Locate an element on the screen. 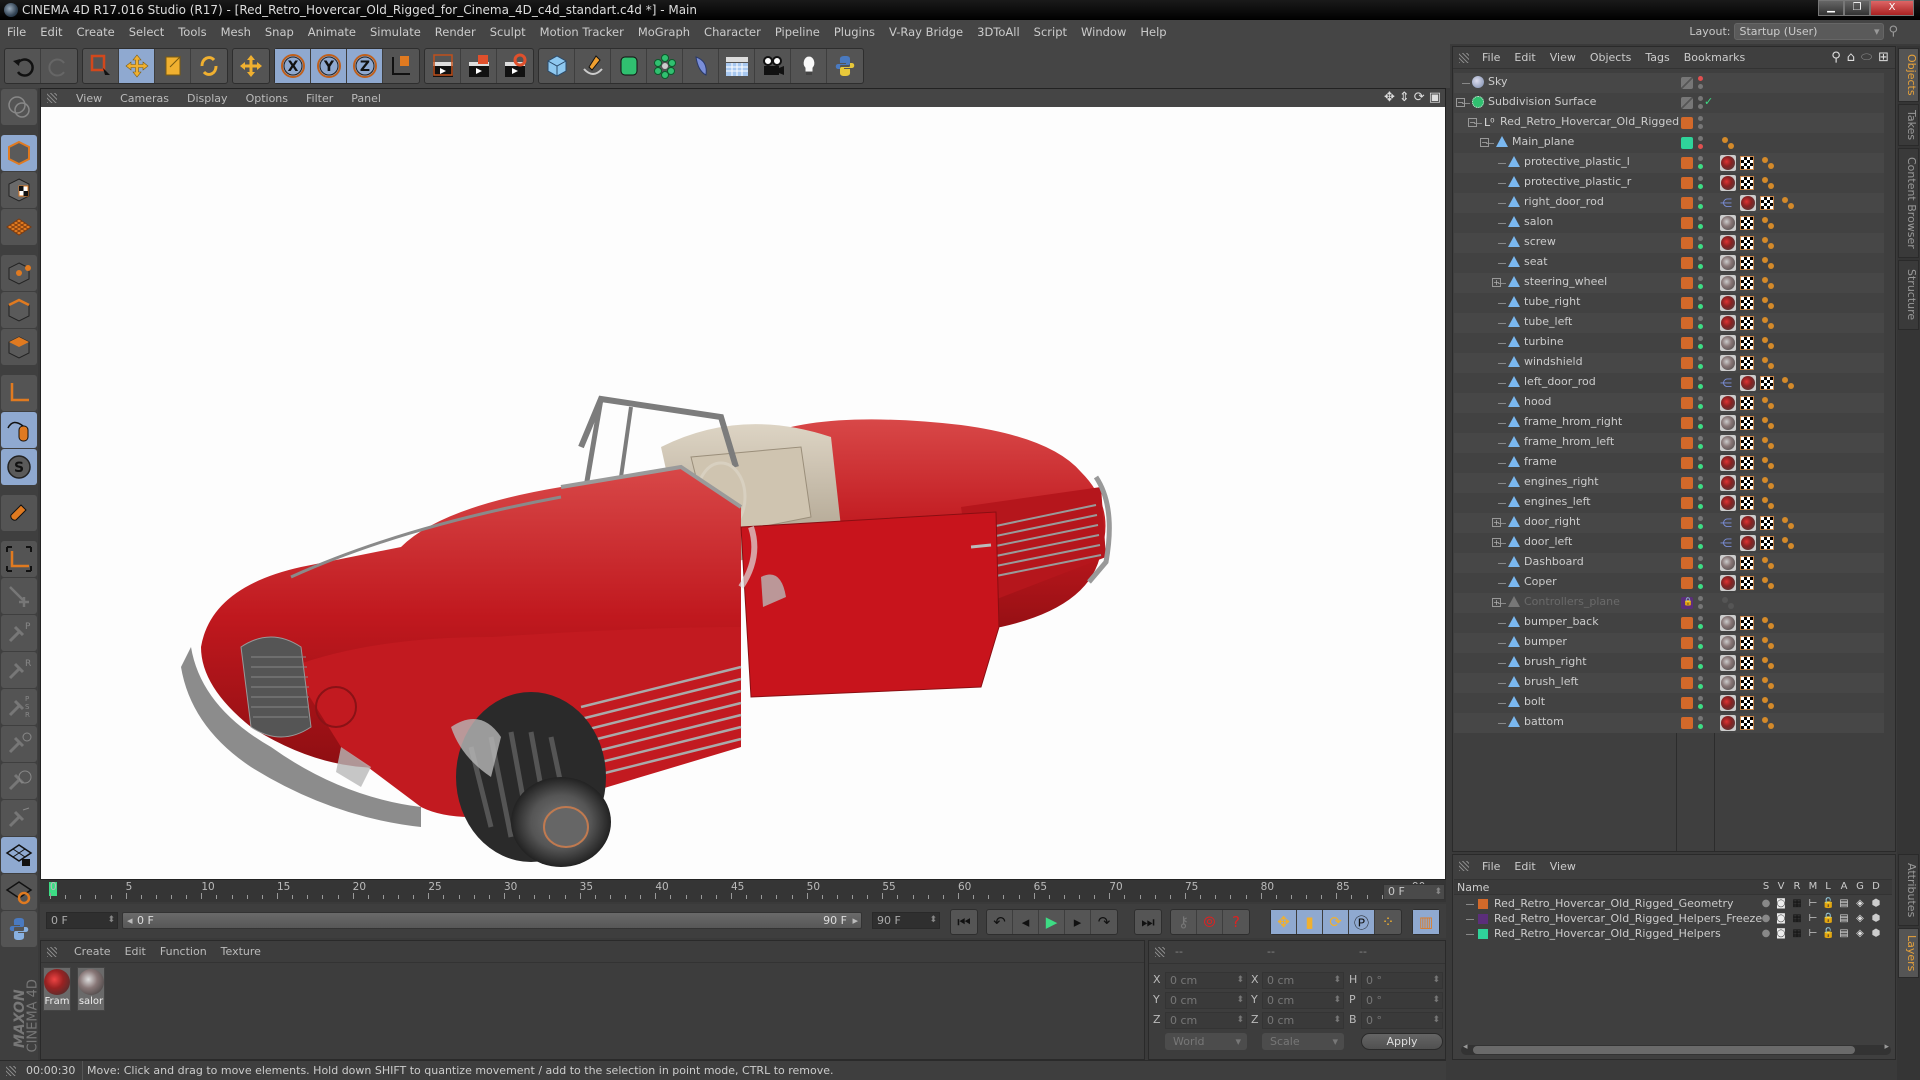 Image resolution: width=1920 pixels, height=1080 pixels. menu-3dtoall: 3DToAll is located at coordinates (998, 32).